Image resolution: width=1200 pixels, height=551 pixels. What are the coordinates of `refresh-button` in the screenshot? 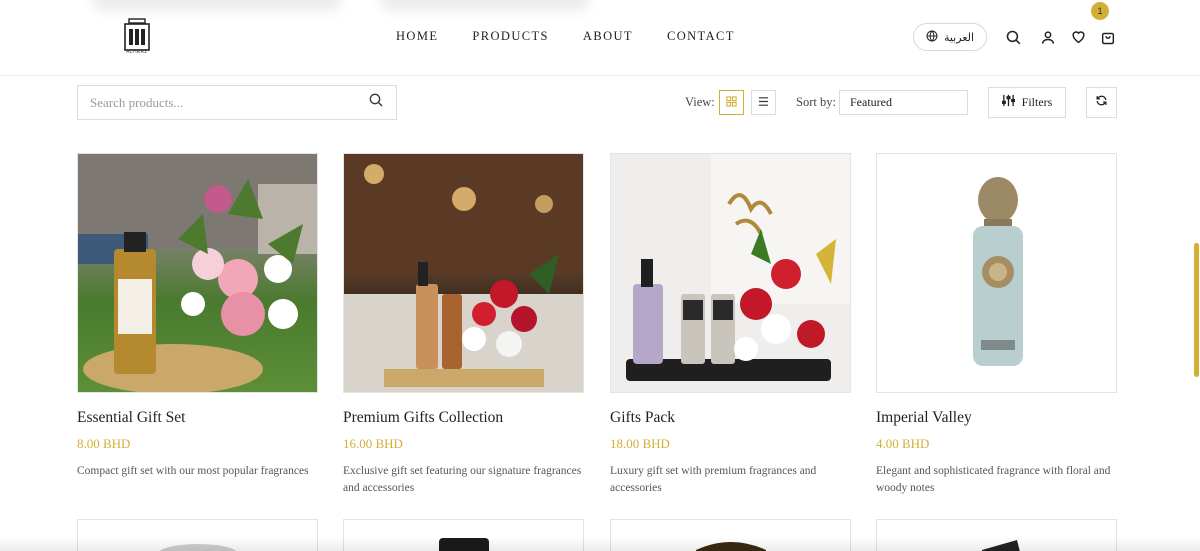 It's located at (1101, 102).